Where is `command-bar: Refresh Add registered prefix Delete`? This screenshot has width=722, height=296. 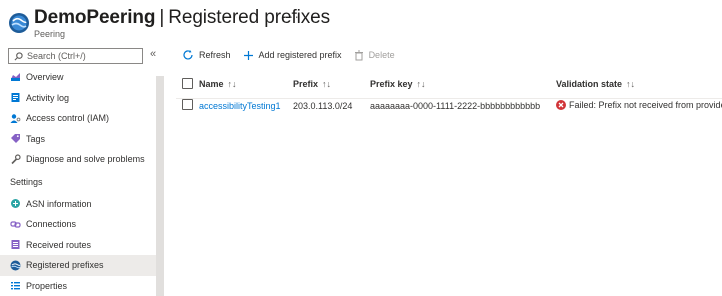
command-bar: Refresh Add registered prefix Delete is located at coordinates (294, 55).